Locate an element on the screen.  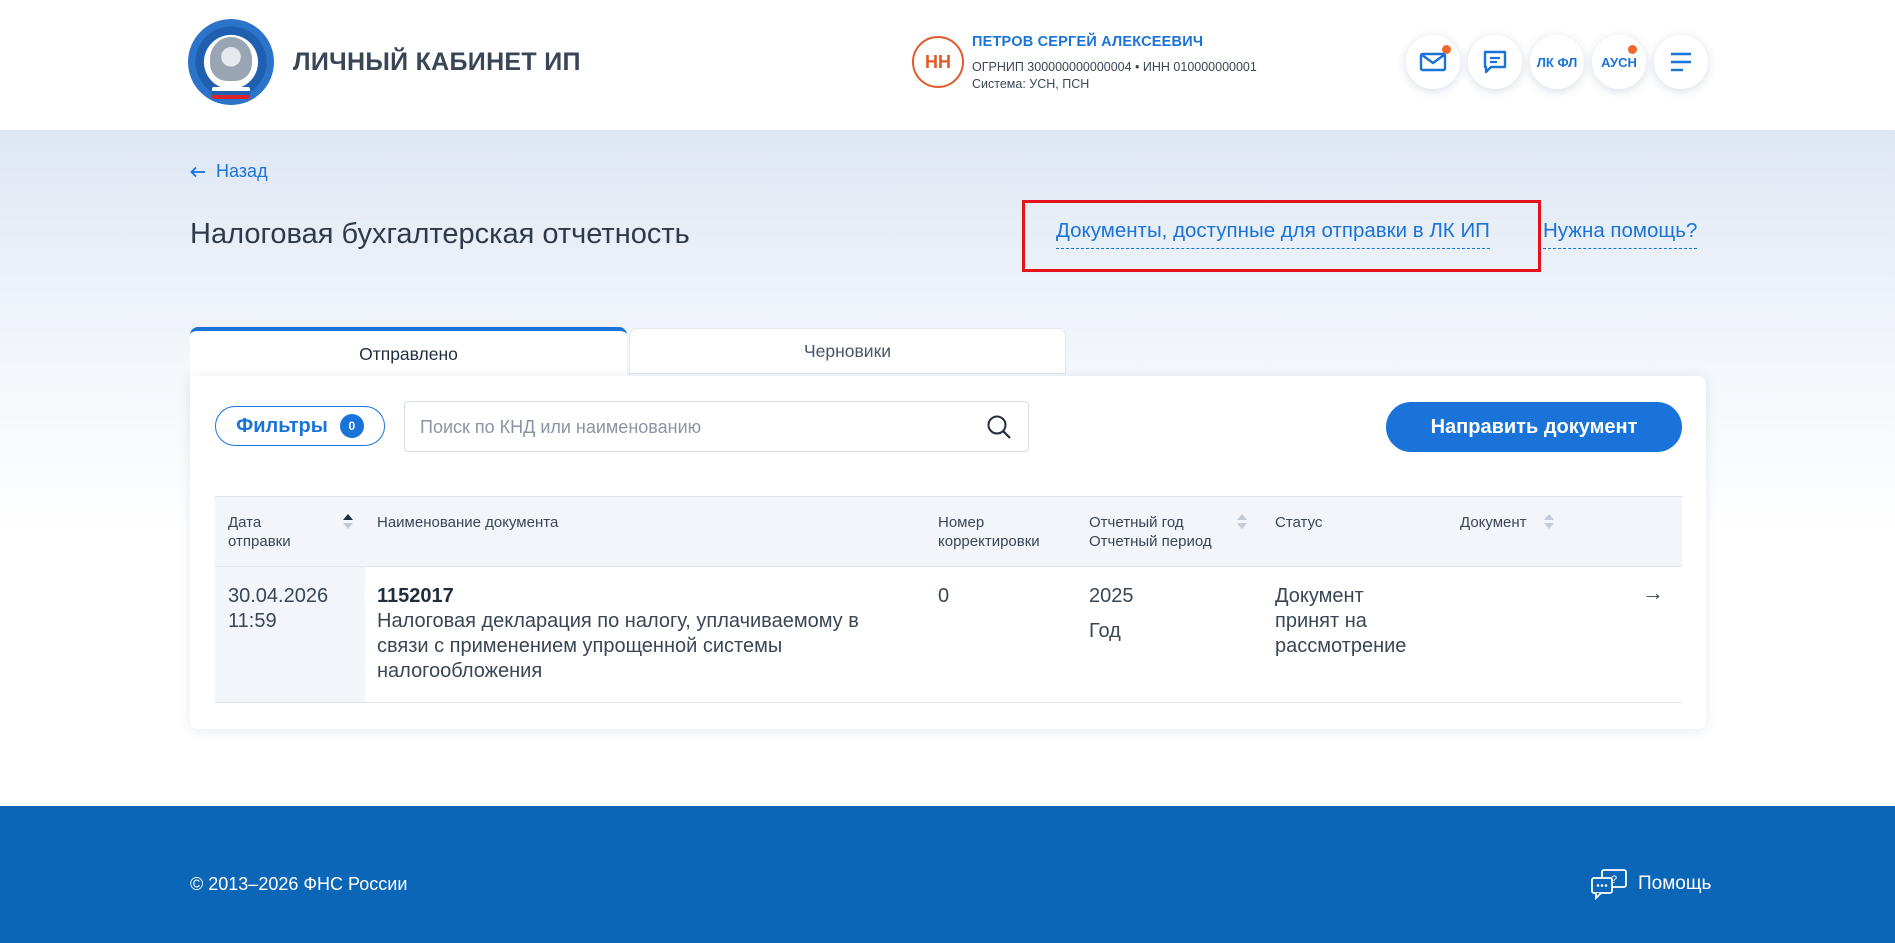
arrow-left-icon is located at coordinates (197, 171).